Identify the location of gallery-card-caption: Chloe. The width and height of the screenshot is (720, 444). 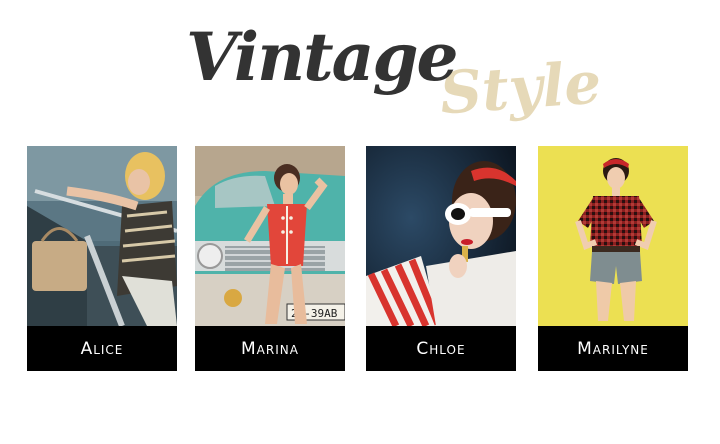
(441, 348).